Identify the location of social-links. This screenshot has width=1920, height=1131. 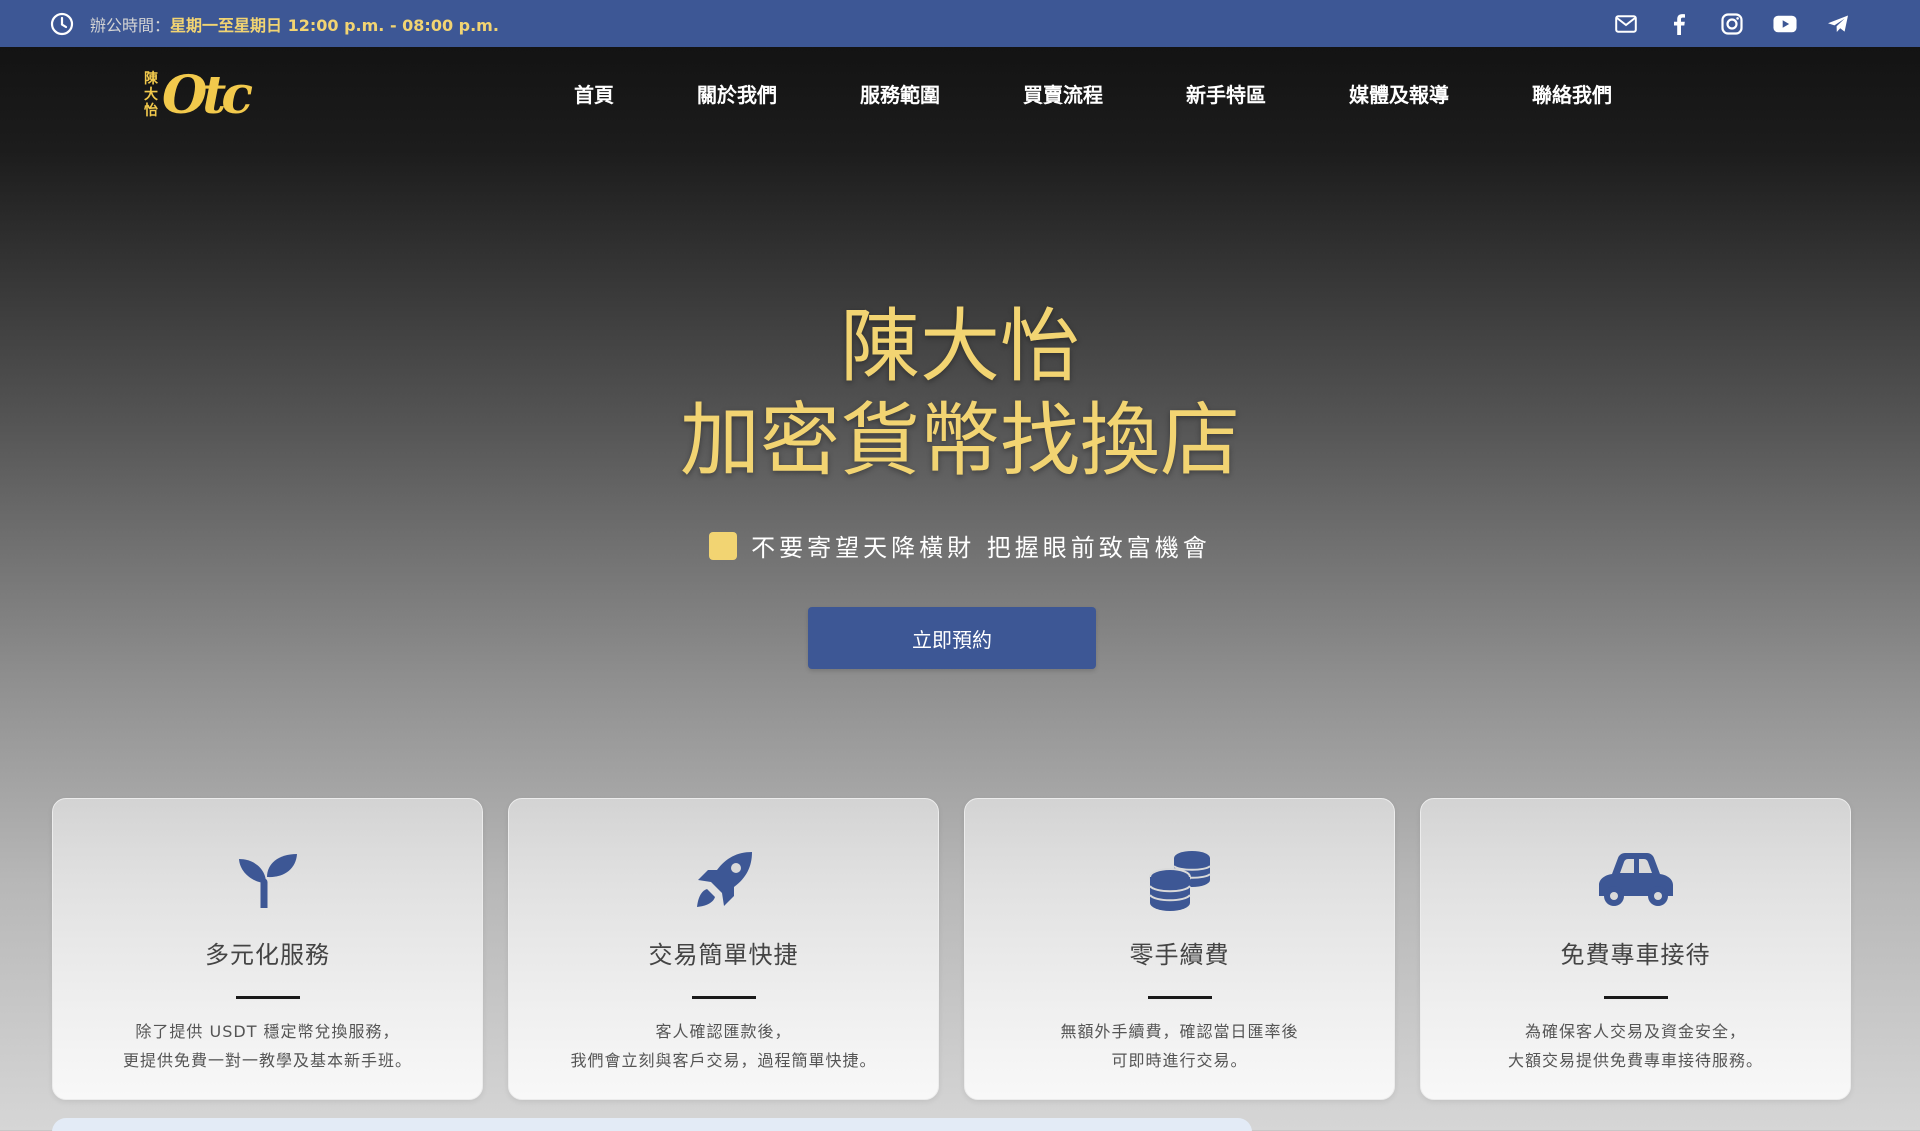
(1742, 24).